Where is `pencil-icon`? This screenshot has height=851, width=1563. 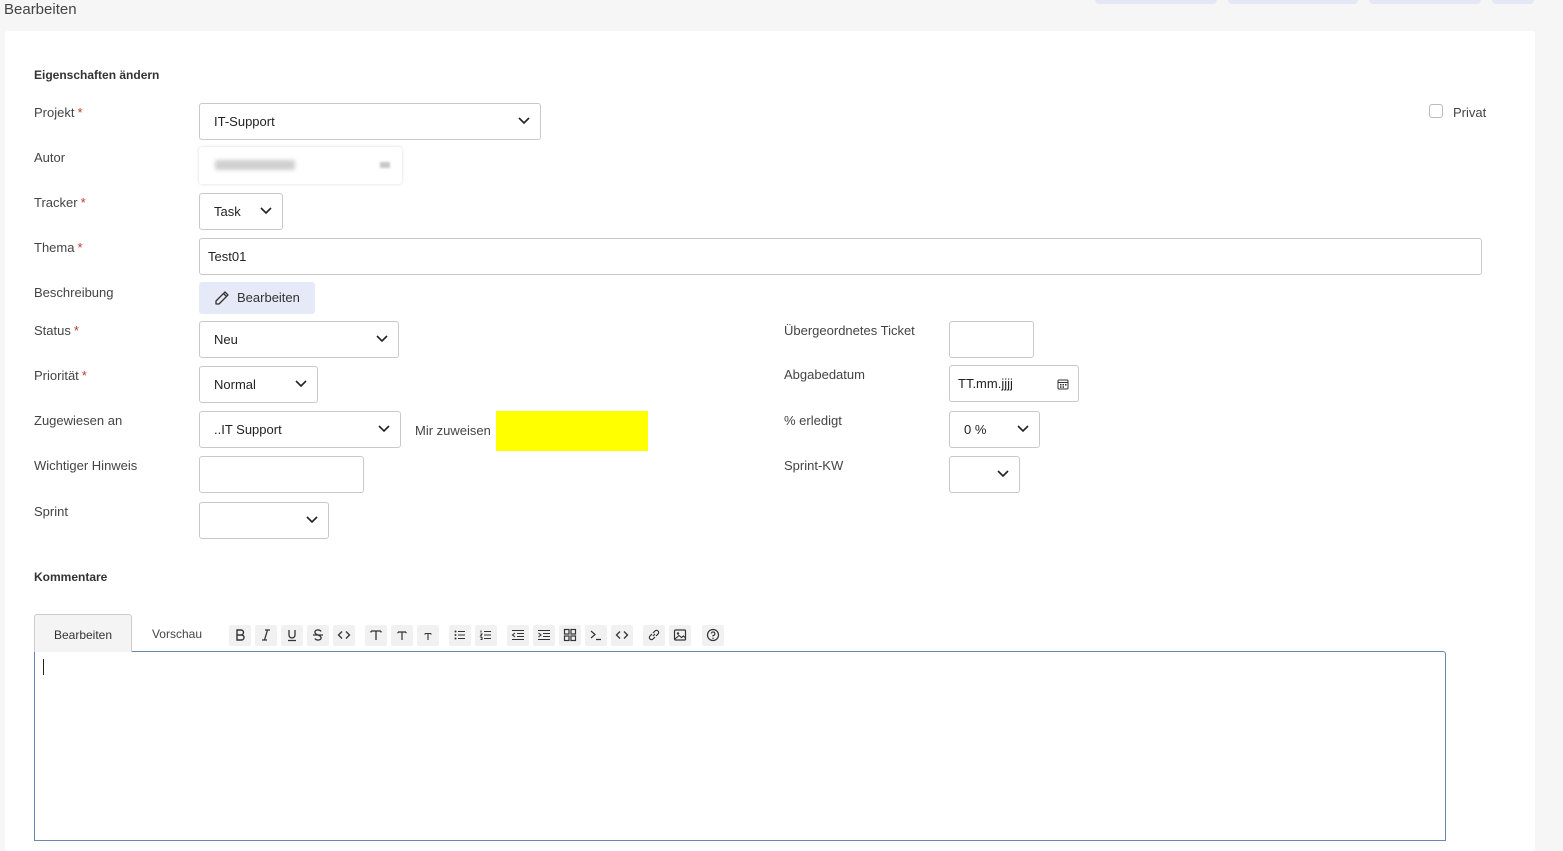
pencil-icon is located at coordinates (222, 298).